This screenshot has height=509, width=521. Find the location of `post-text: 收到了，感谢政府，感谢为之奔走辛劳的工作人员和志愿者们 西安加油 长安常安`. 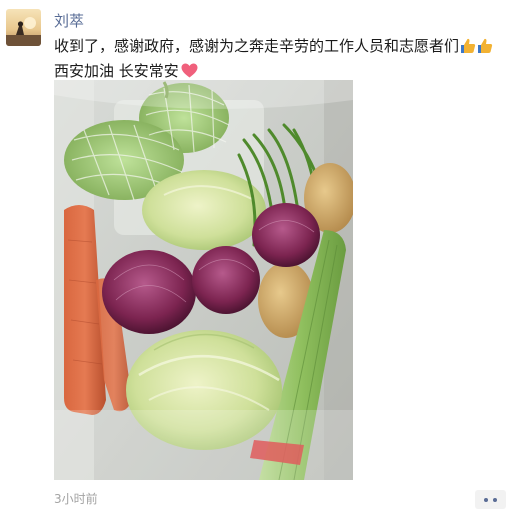

post-text: 收到了，感谢政府，感谢为之奔走辛劳的工作人员和志愿者们 西安加油 长安常安 is located at coordinates (284, 59).